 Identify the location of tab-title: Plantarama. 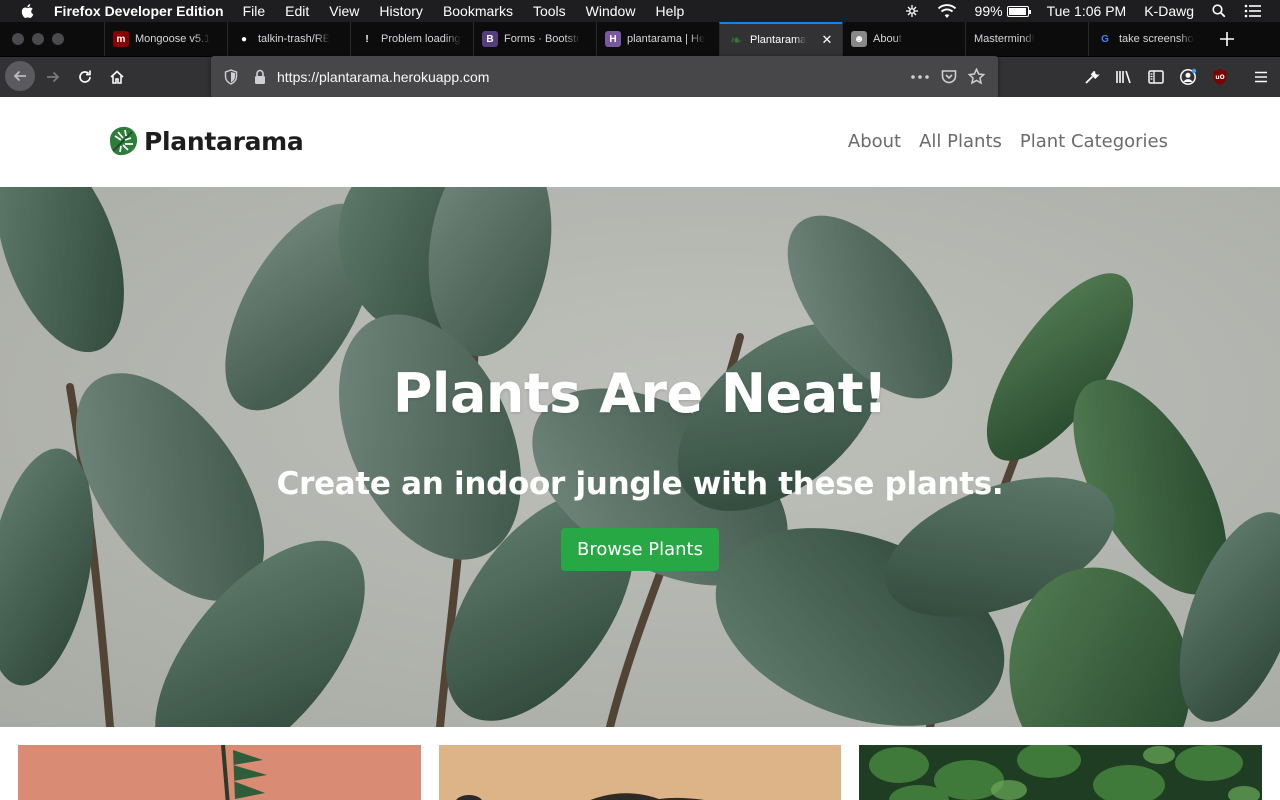
(778, 40).